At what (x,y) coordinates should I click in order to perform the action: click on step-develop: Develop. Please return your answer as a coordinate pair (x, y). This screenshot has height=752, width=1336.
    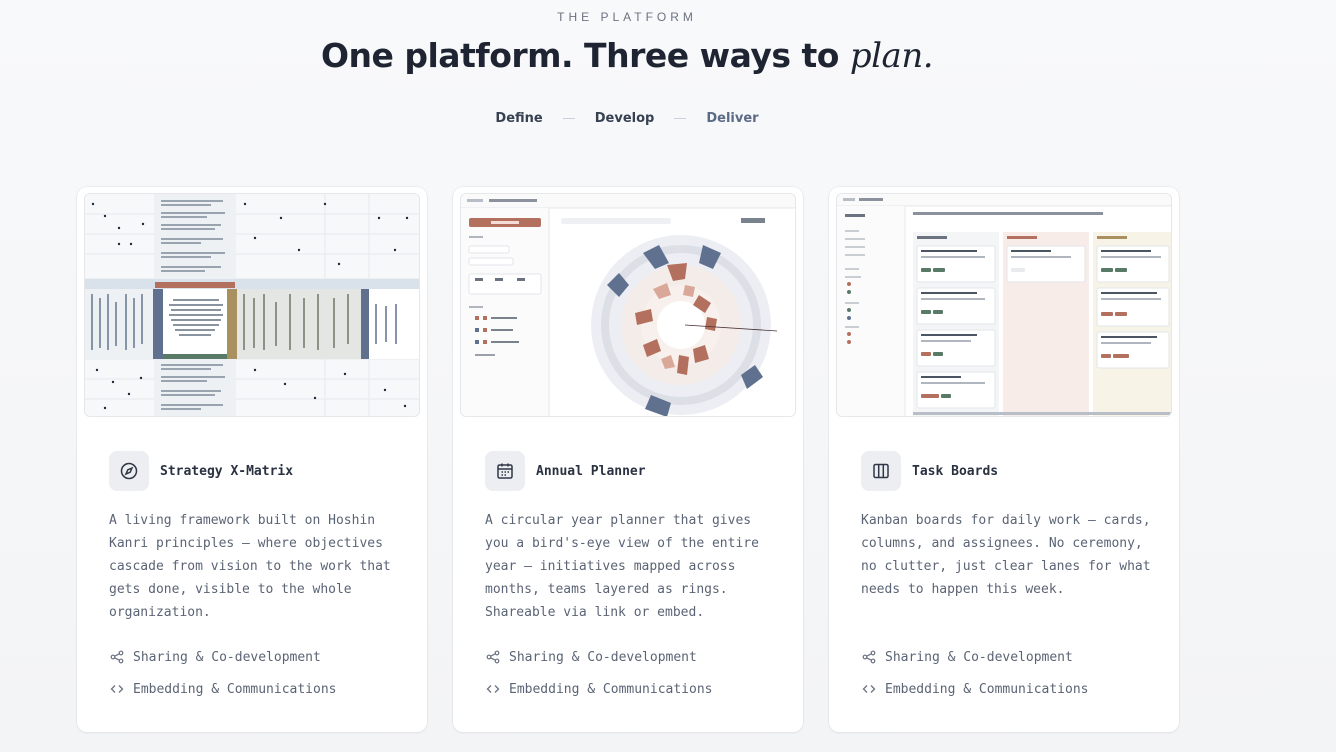
    Looking at the image, I should click on (625, 118).